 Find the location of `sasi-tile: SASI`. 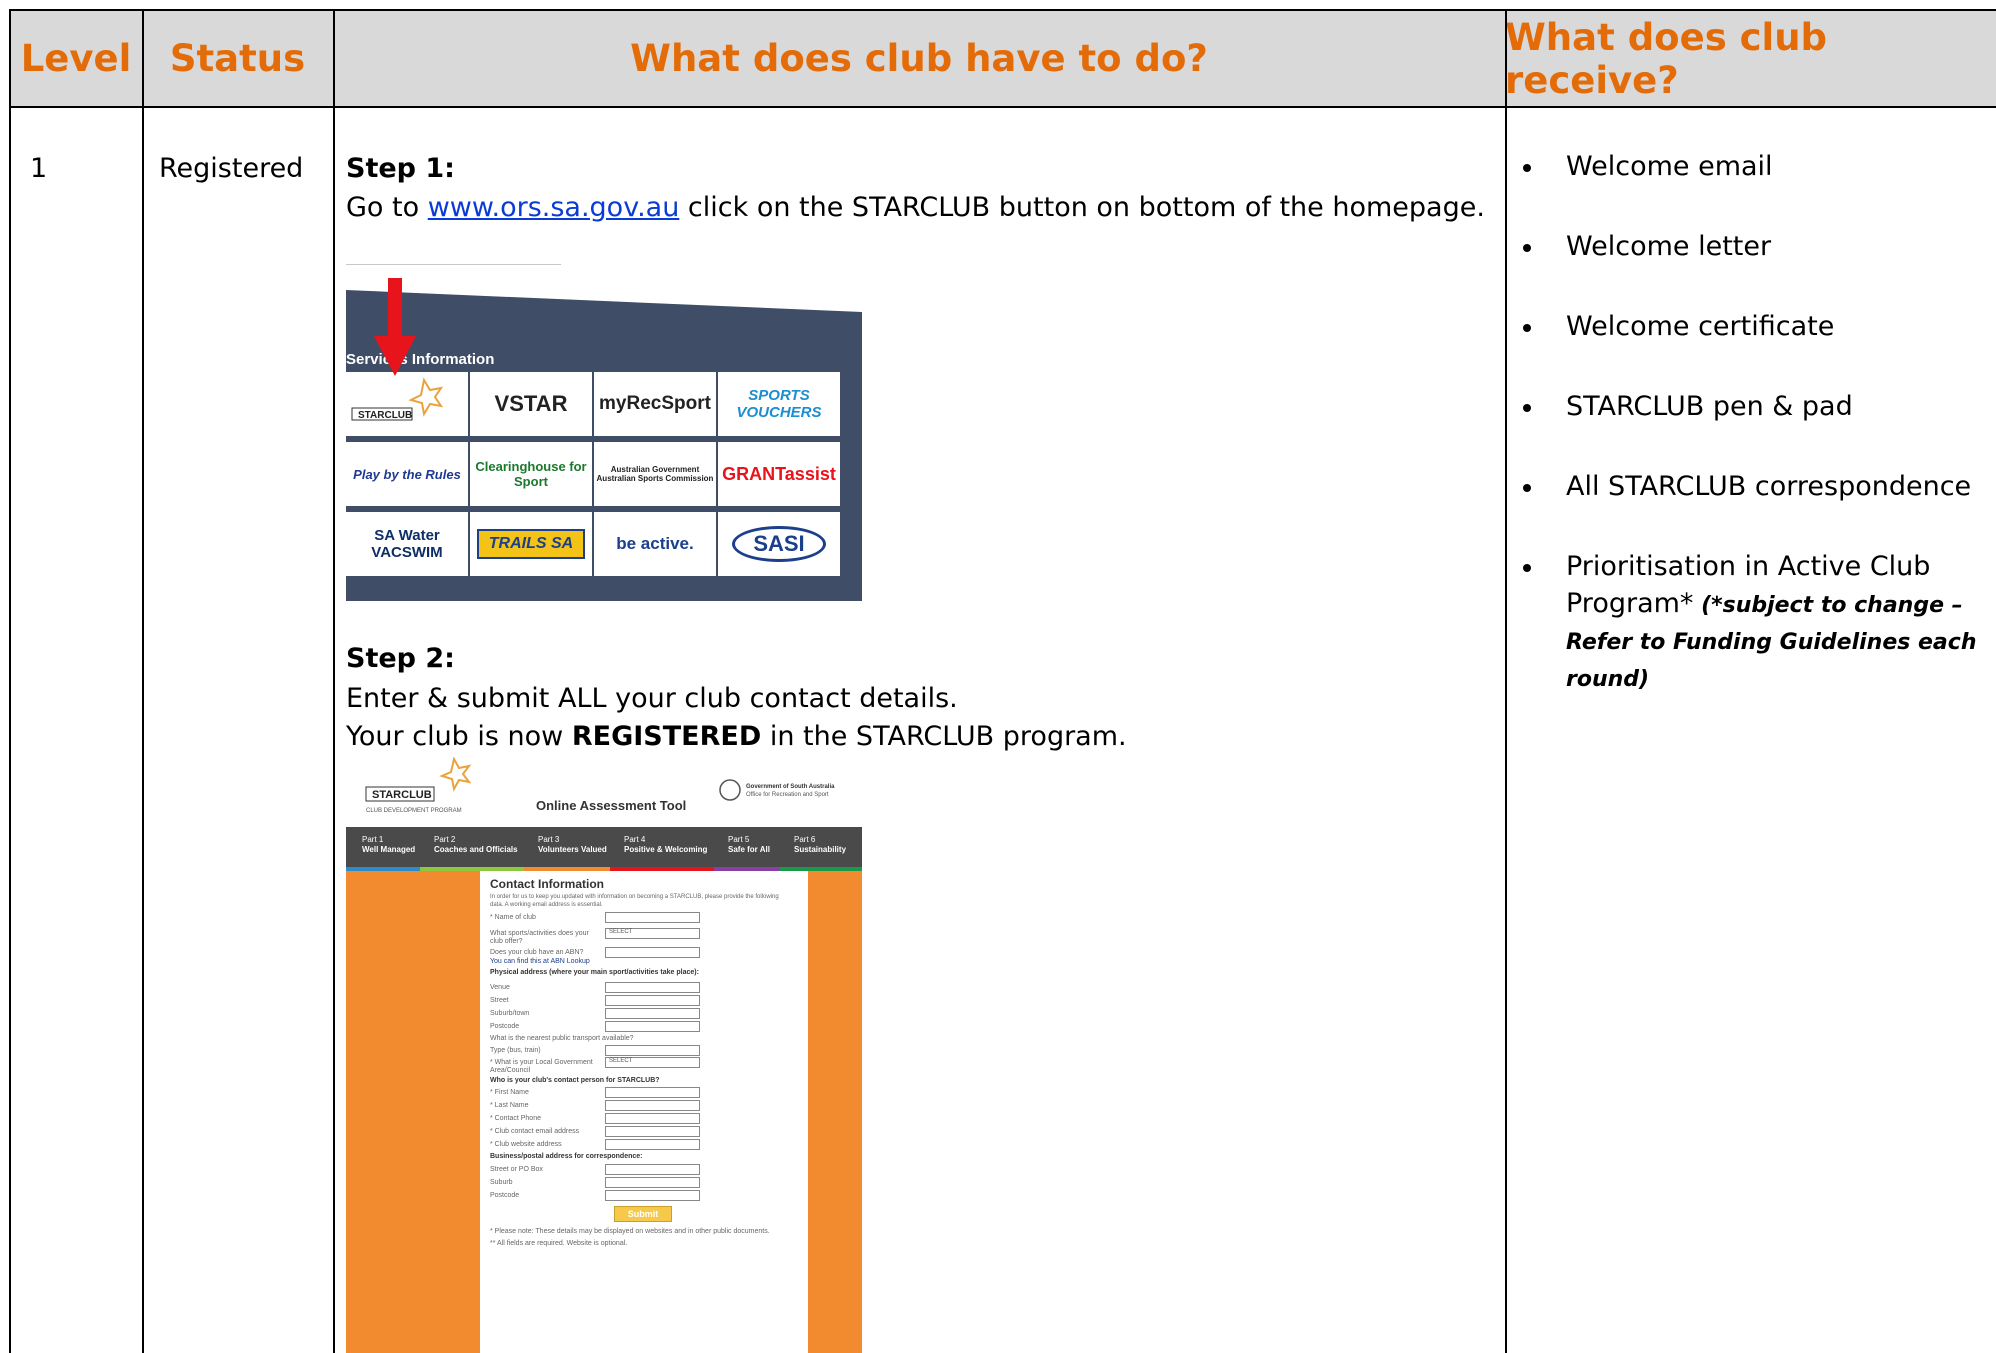

sasi-tile: SASI is located at coordinates (779, 544).